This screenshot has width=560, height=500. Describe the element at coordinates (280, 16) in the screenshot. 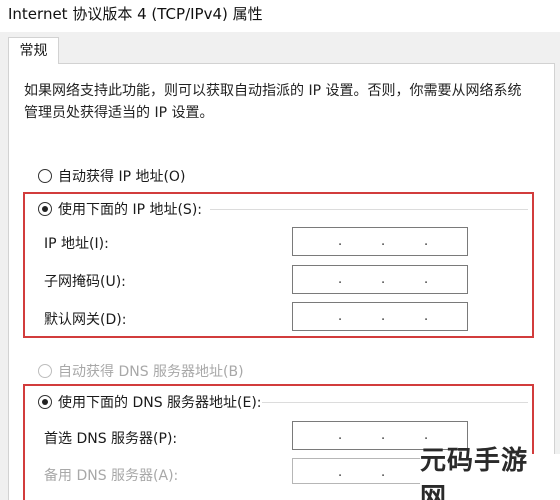

I see `title-bar: Internet 协议版本 4 (TCP/IPv4) 属性` at that location.